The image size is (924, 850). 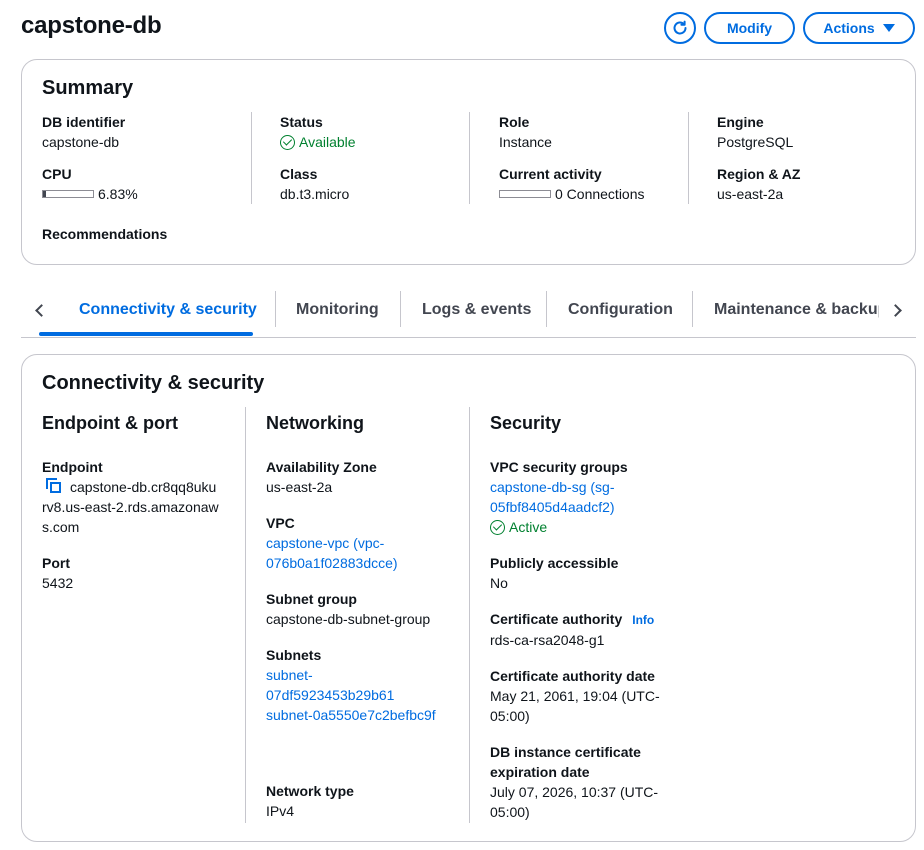 What do you see at coordinates (600, 194) in the screenshot?
I see `current-activity-value: 0 Connections` at bounding box center [600, 194].